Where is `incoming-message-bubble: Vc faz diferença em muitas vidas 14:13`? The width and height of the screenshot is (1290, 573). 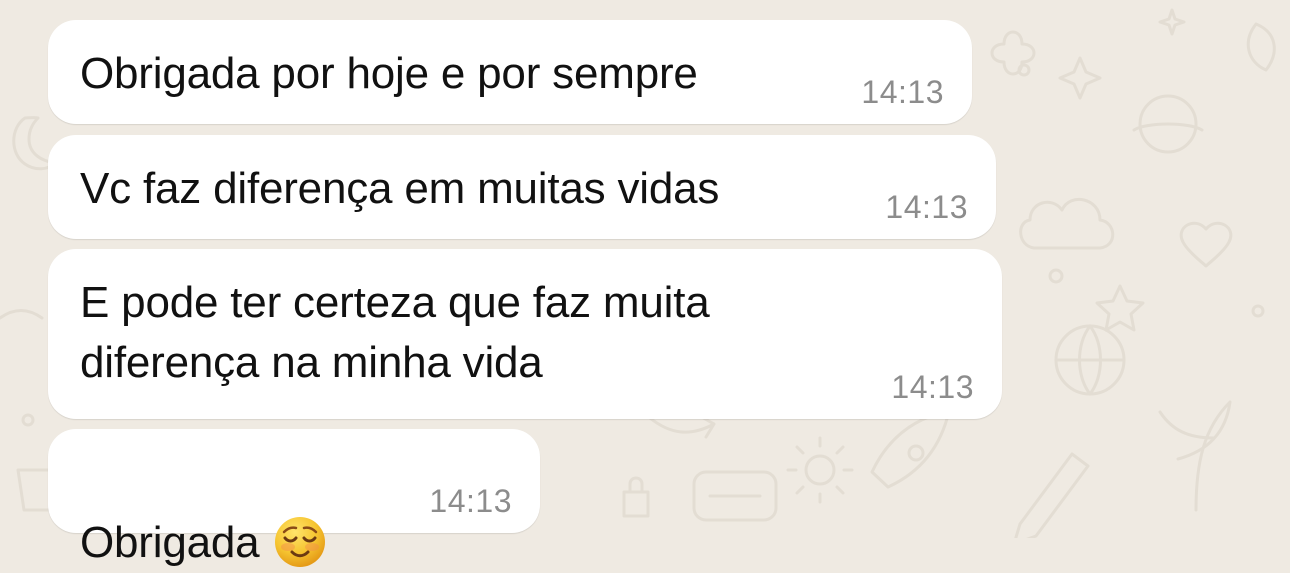 incoming-message-bubble: Vc faz diferença em muitas vidas 14:13 is located at coordinates (522, 187).